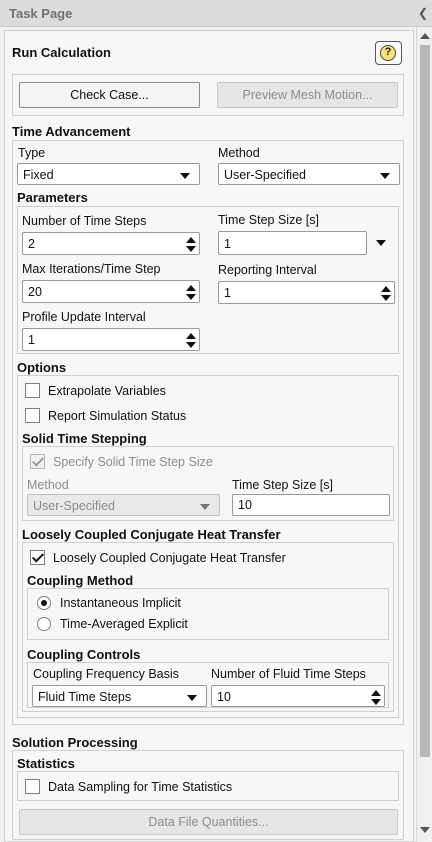  I want to click on parameters-title: Parameters, so click(52, 197).